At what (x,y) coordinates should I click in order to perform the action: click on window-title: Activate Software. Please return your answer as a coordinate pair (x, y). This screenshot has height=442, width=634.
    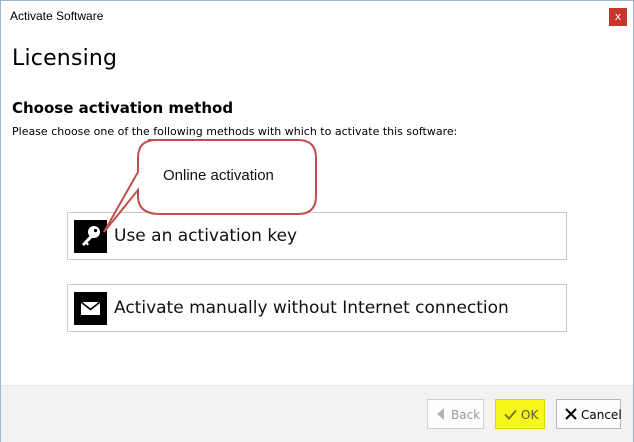
    Looking at the image, I should click on (57, 16).